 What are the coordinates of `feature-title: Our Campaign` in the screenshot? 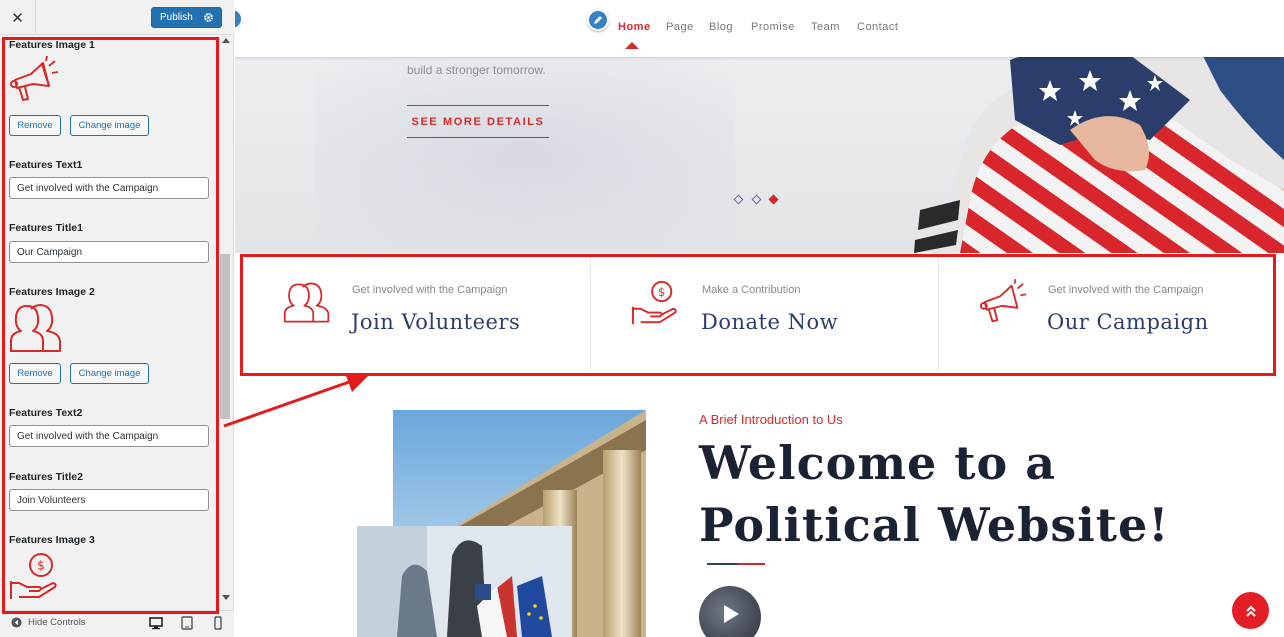 It's located at (1128, 322).